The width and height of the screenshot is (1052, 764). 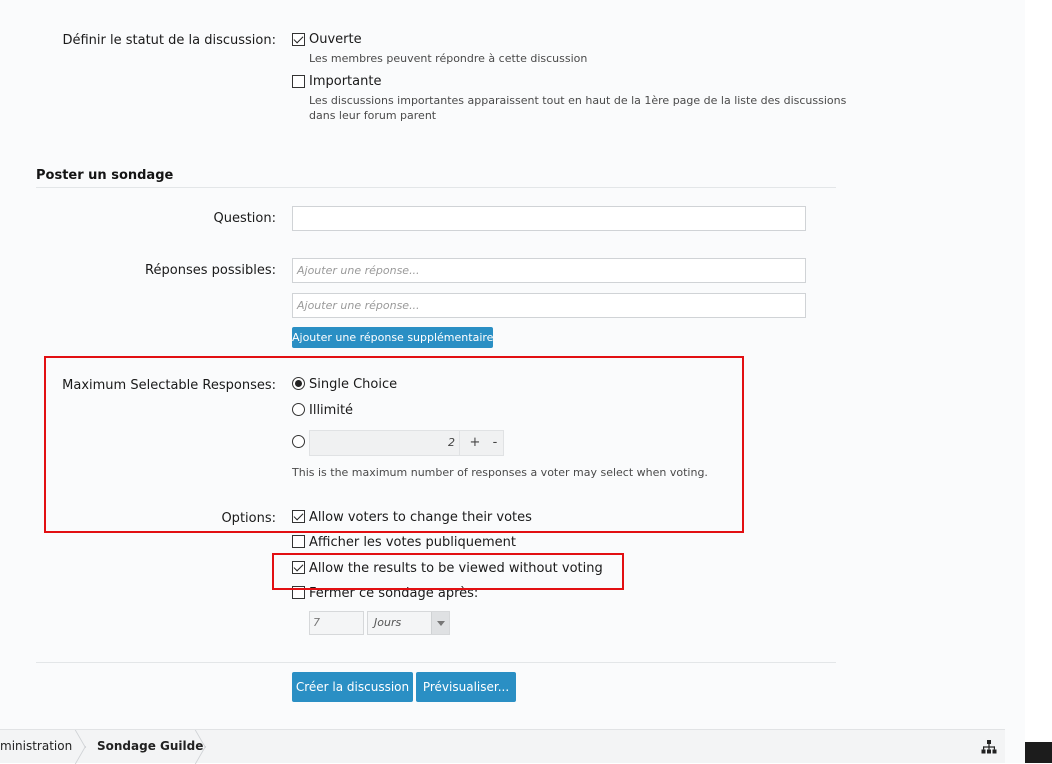 What do you see at coordinates (436, 662) in the screenshot?
I see `actions-divider` at bounding box center [436, 662].